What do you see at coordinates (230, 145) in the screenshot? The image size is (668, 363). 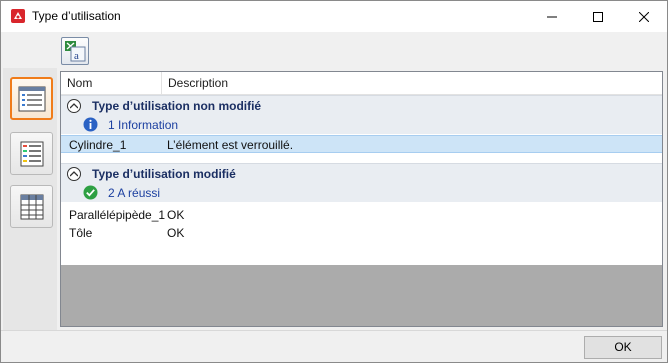 I see `cell-description: L’élément est verrouillé.` at bounding box center [230, 145].